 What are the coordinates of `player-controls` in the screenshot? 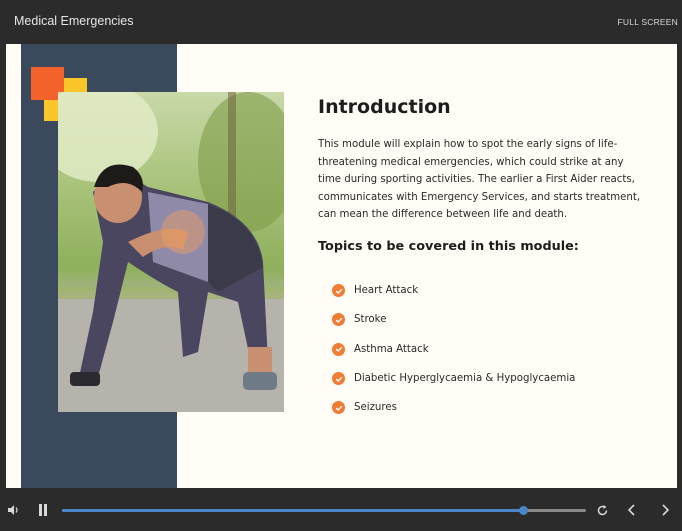 It's located at (341, 509).